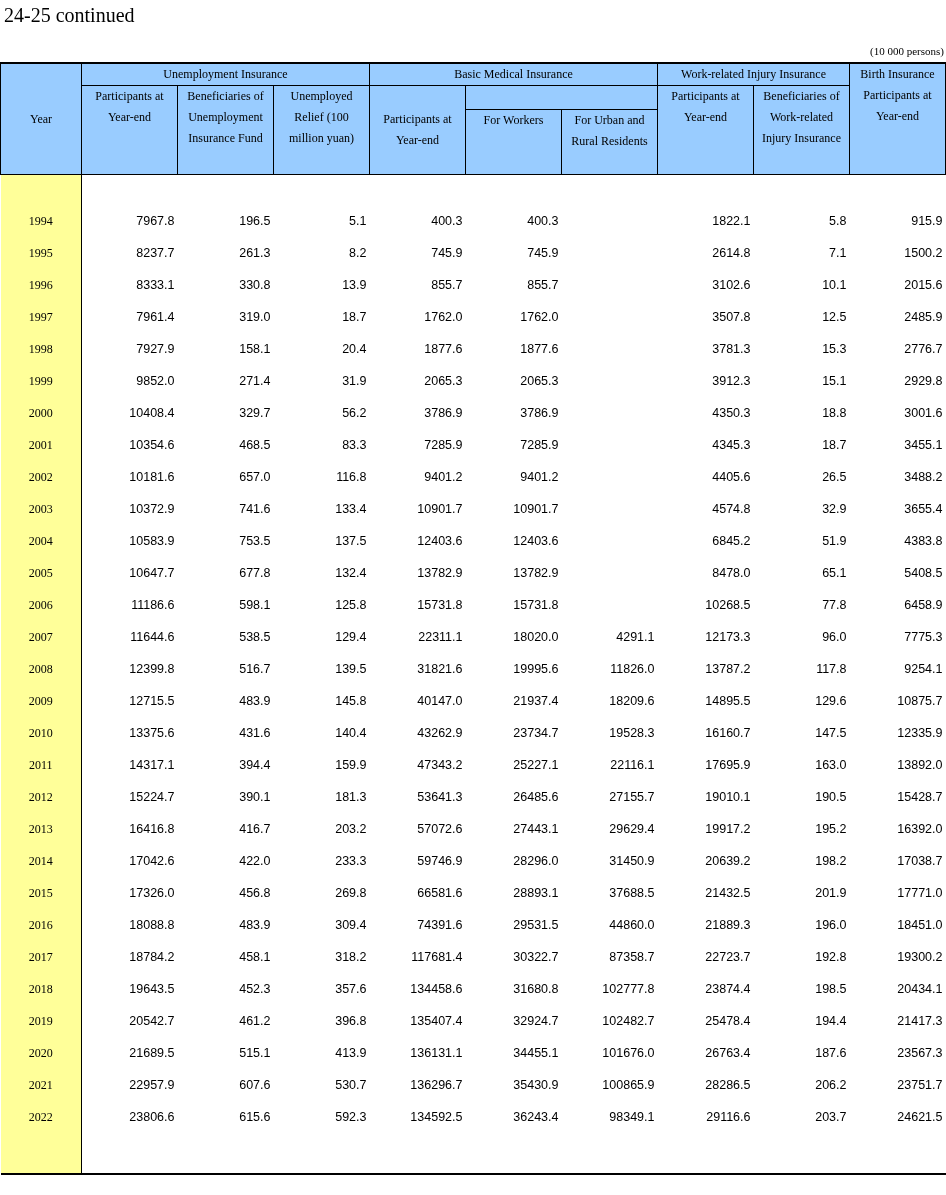 The width and height of the screenshot is (946, 1195). What do you see at coordinates (436, 1021) in the screenshot?
I see `table-cell-text: 135407.4` at bounding box center [436, 1021].